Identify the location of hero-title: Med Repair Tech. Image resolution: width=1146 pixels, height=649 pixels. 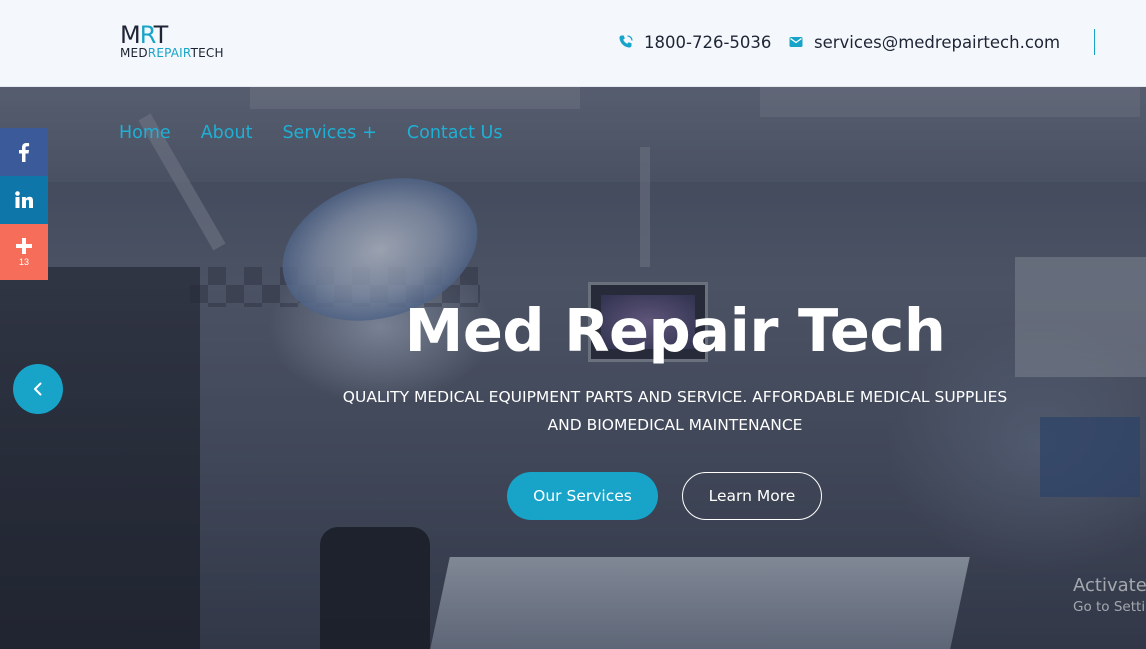
(675, 330).